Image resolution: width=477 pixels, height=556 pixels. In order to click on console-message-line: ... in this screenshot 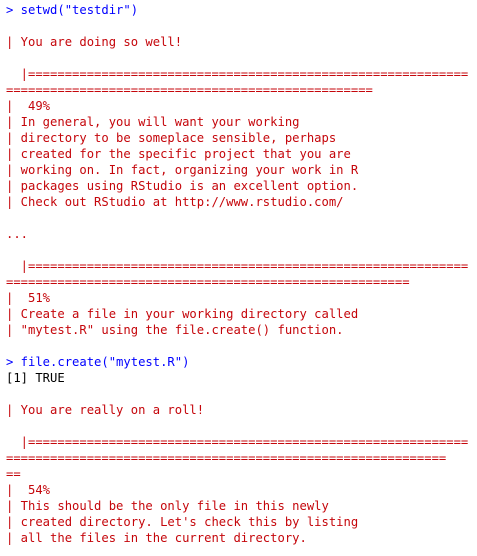, I will do `click(17, 234)`.